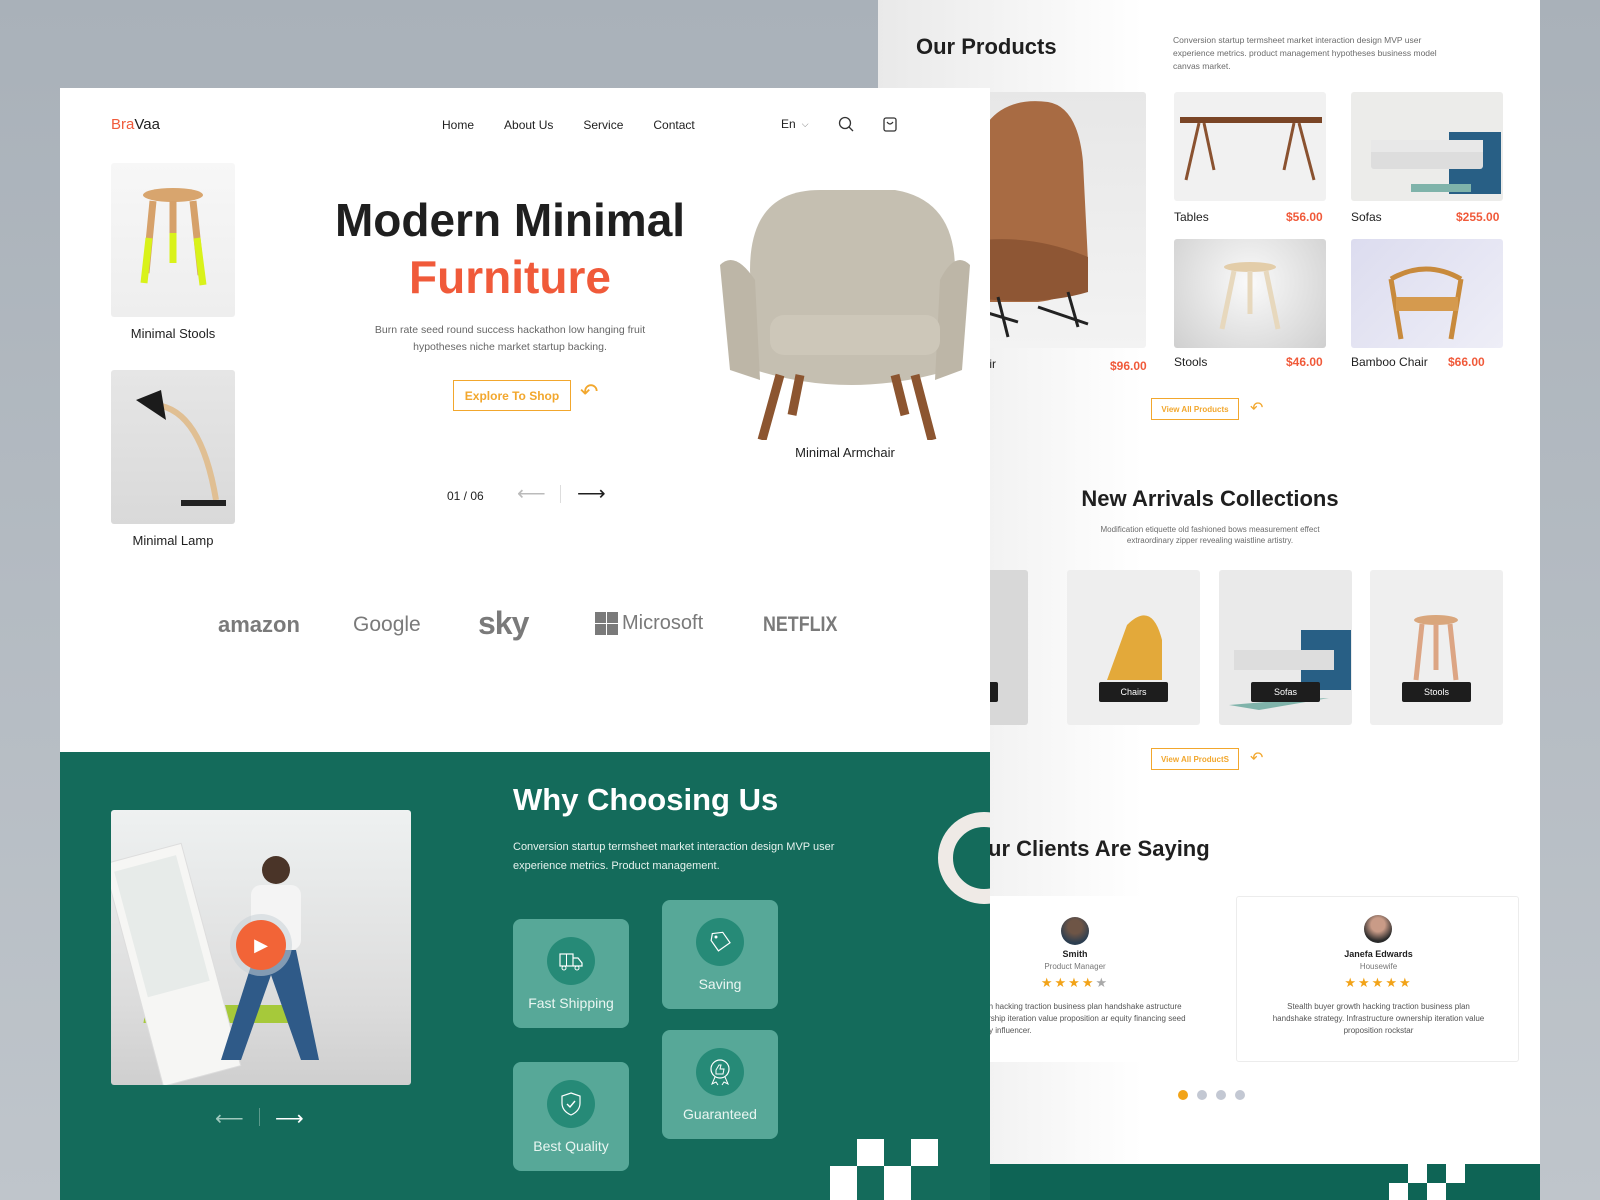  I want to click on testimonials-title: ur Clients Are Saying, so click(1099, 848).